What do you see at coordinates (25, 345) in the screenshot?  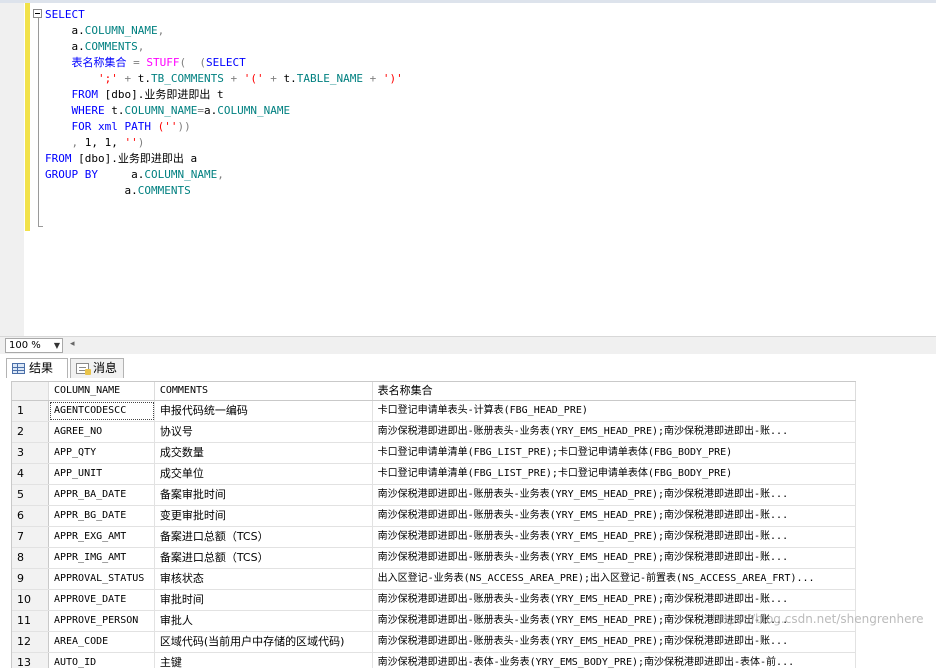 I see `zoom-value: 100 %` at bounding box center [25, 345].